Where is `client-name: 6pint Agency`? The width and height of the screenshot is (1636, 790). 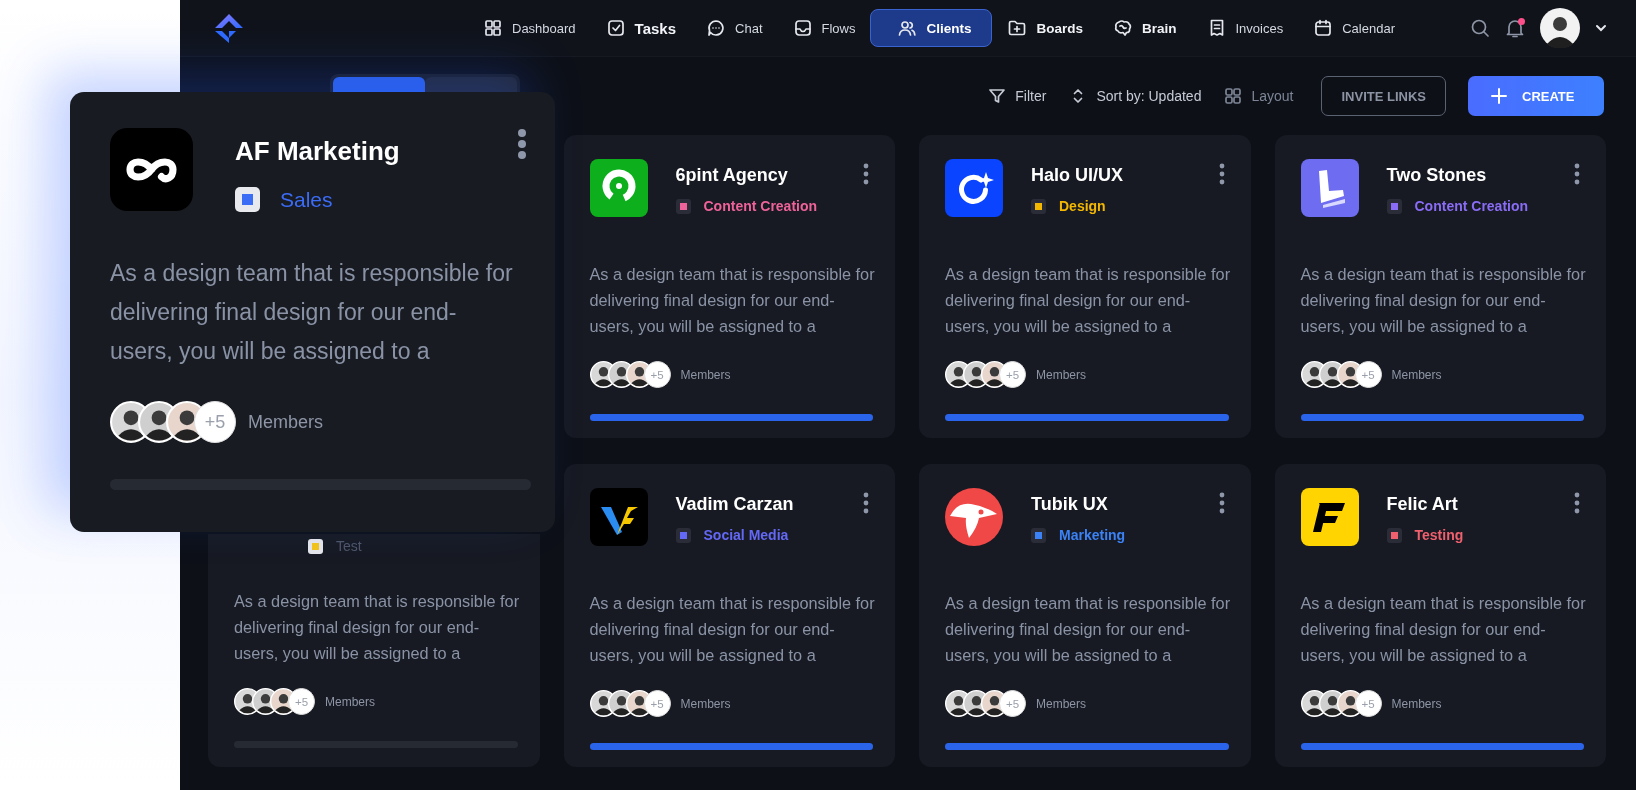 client-name: 6pint Agency is located at coordinates (732, 175).